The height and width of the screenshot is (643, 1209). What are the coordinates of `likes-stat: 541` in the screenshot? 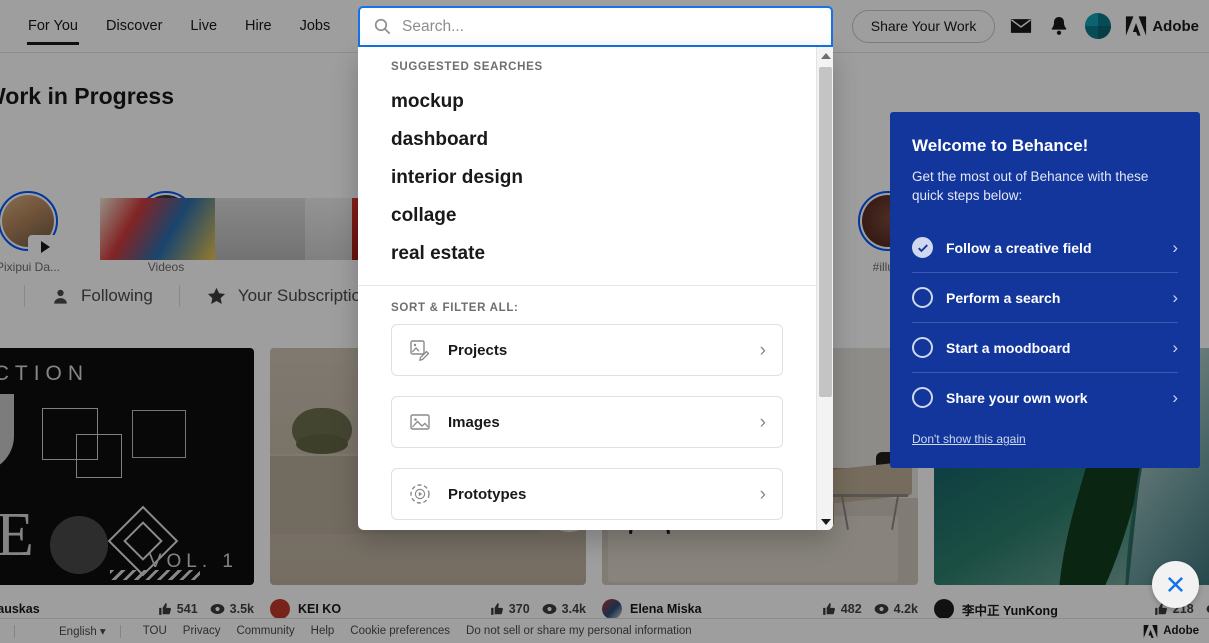 It's located at (178, 609).